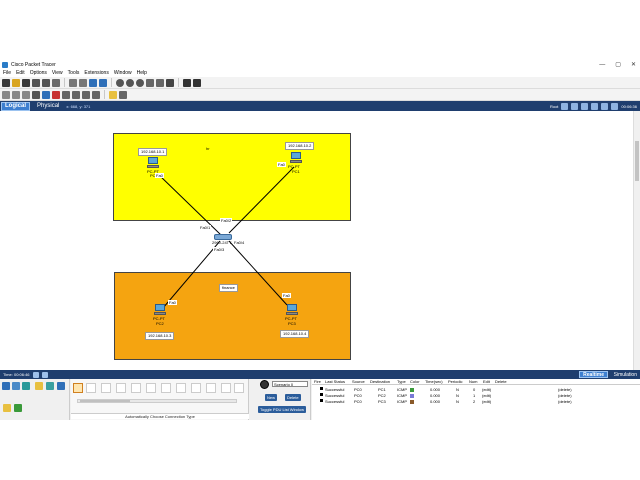 This screenshot has height=480, width=640. I want to click on serial-dte-cable-icon, so click(196, 388).